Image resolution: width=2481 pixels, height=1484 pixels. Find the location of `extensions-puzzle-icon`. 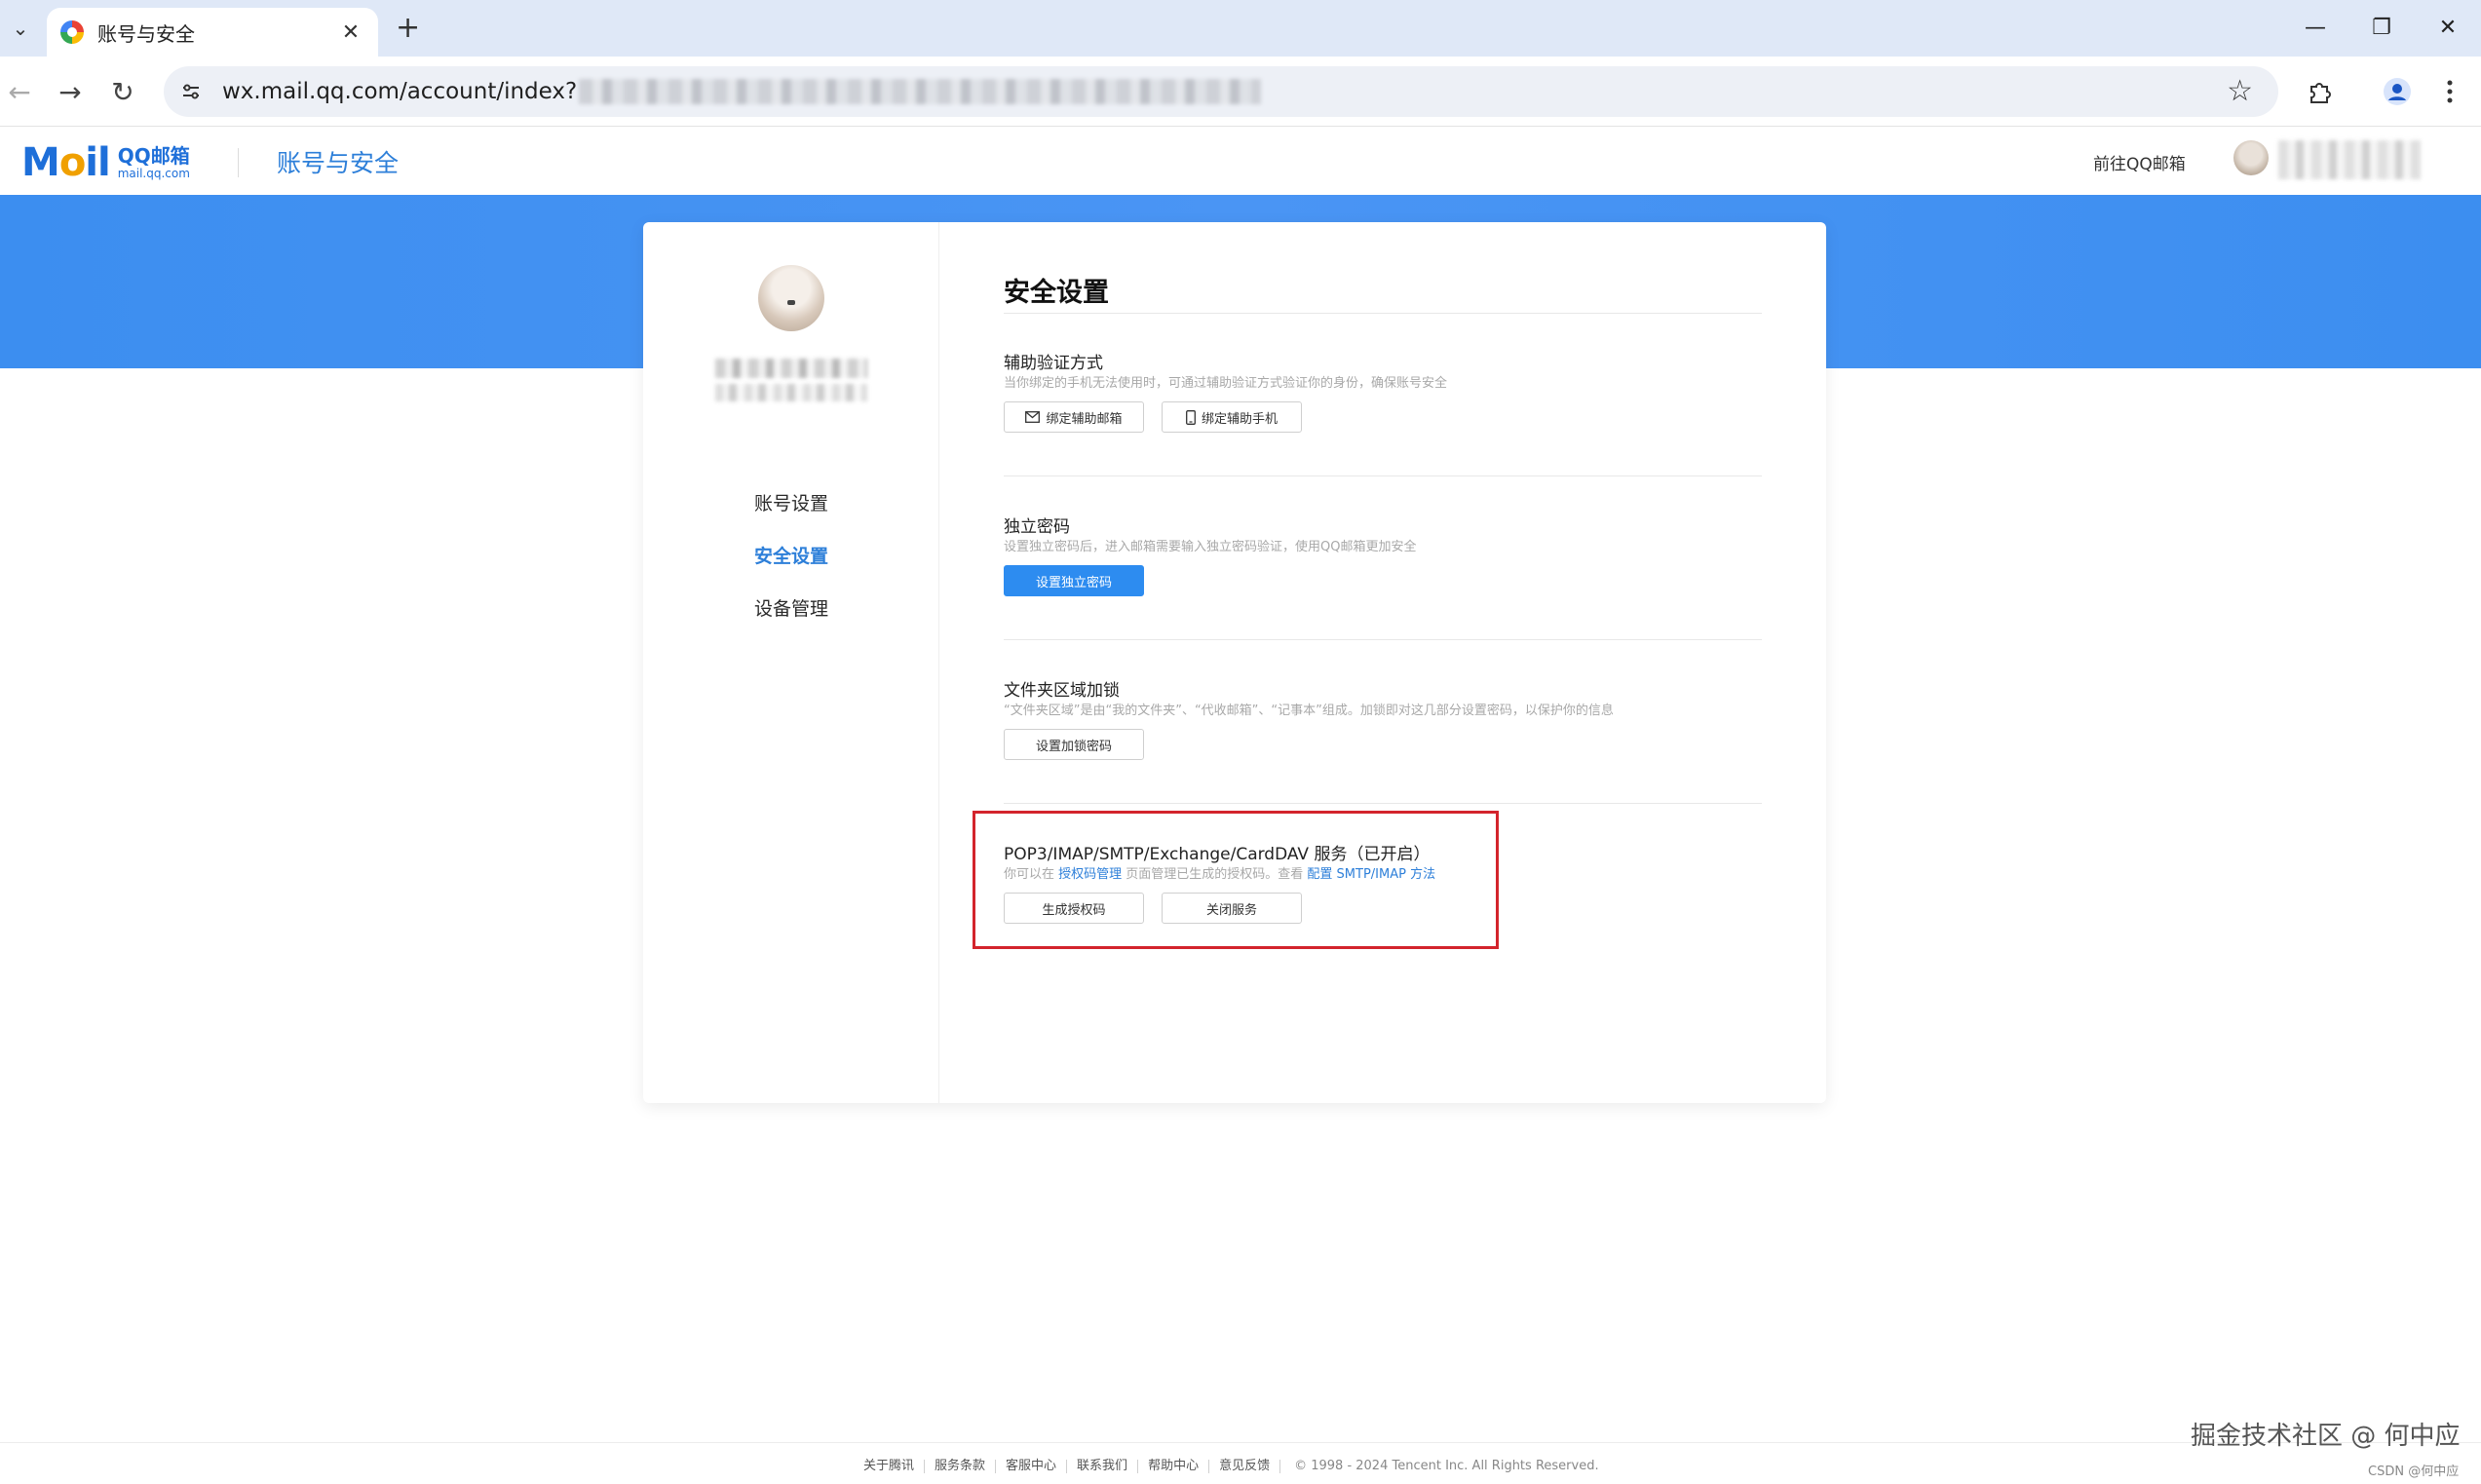

extensions-puzzle-icon is located at coordinates (2319, 91).